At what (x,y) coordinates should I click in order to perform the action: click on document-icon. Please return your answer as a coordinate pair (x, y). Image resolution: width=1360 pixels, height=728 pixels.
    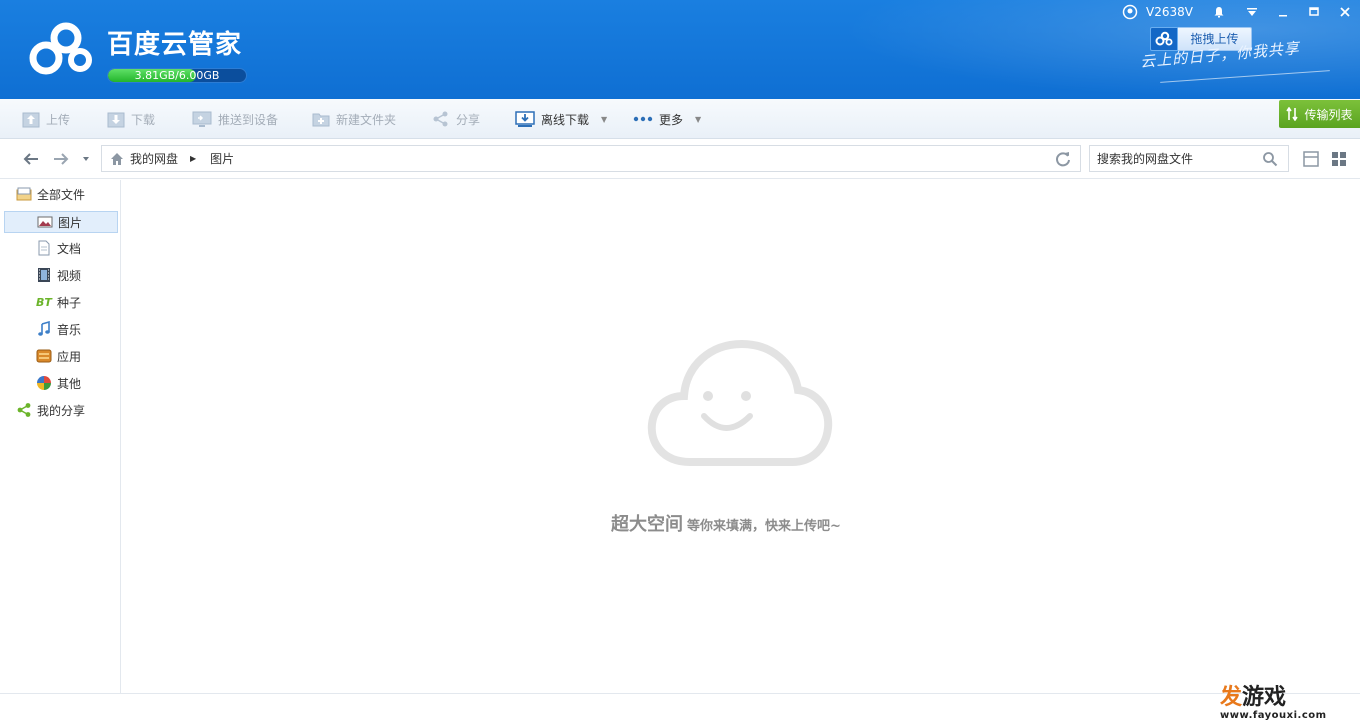
    Looking at the image, I should click on (44, 248).